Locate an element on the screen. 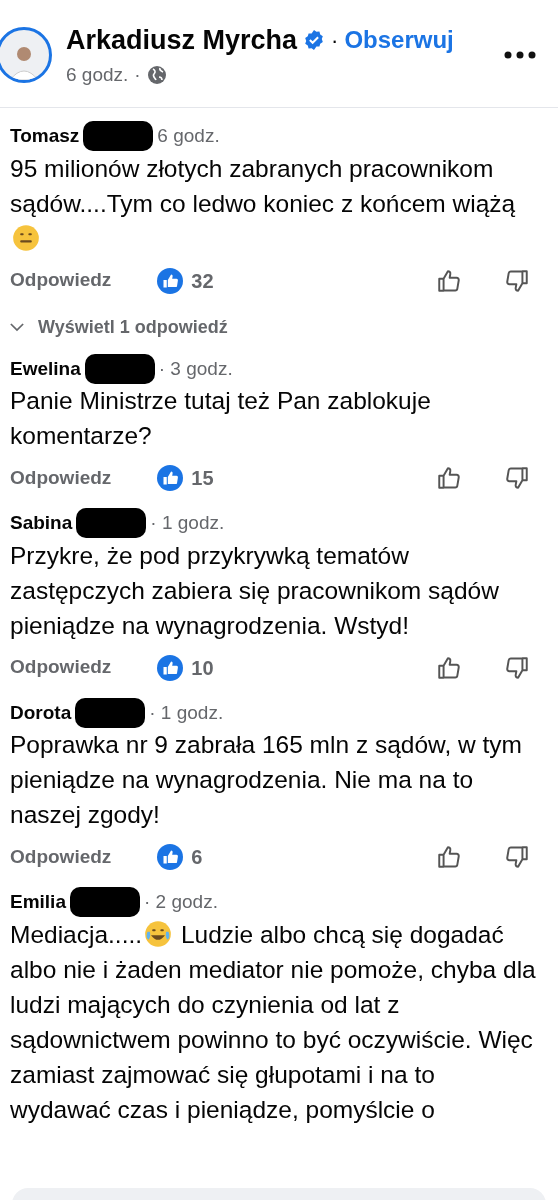  comment-text: 95 milionów złotych zabranych pracownikom sądów....Tym co ledwo koniec z końcem wiążą is located at coordinates (279, 203).